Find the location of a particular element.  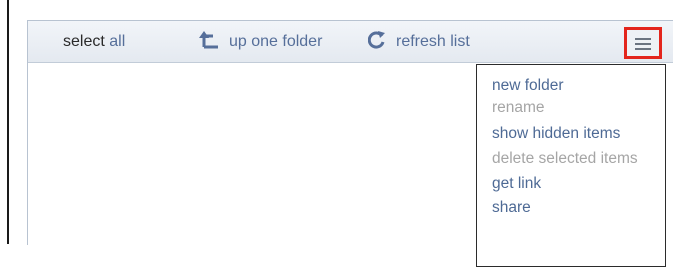

up-one-folder-button: up one folder is located at coordinates (261, 41).